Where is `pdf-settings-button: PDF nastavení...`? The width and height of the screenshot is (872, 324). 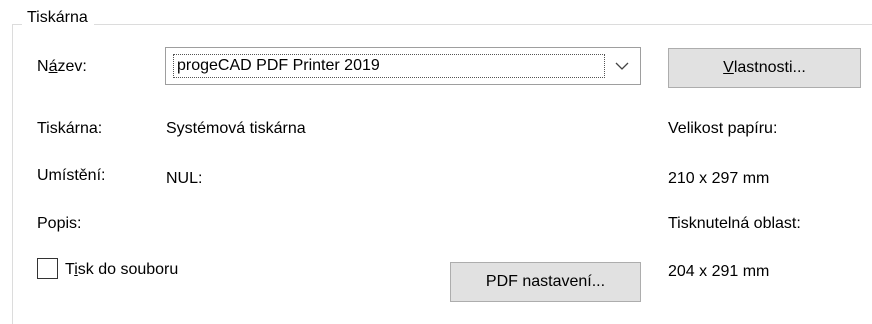
pdf-settings-button: PDF nastavení... is located at coordinates (545, 282).